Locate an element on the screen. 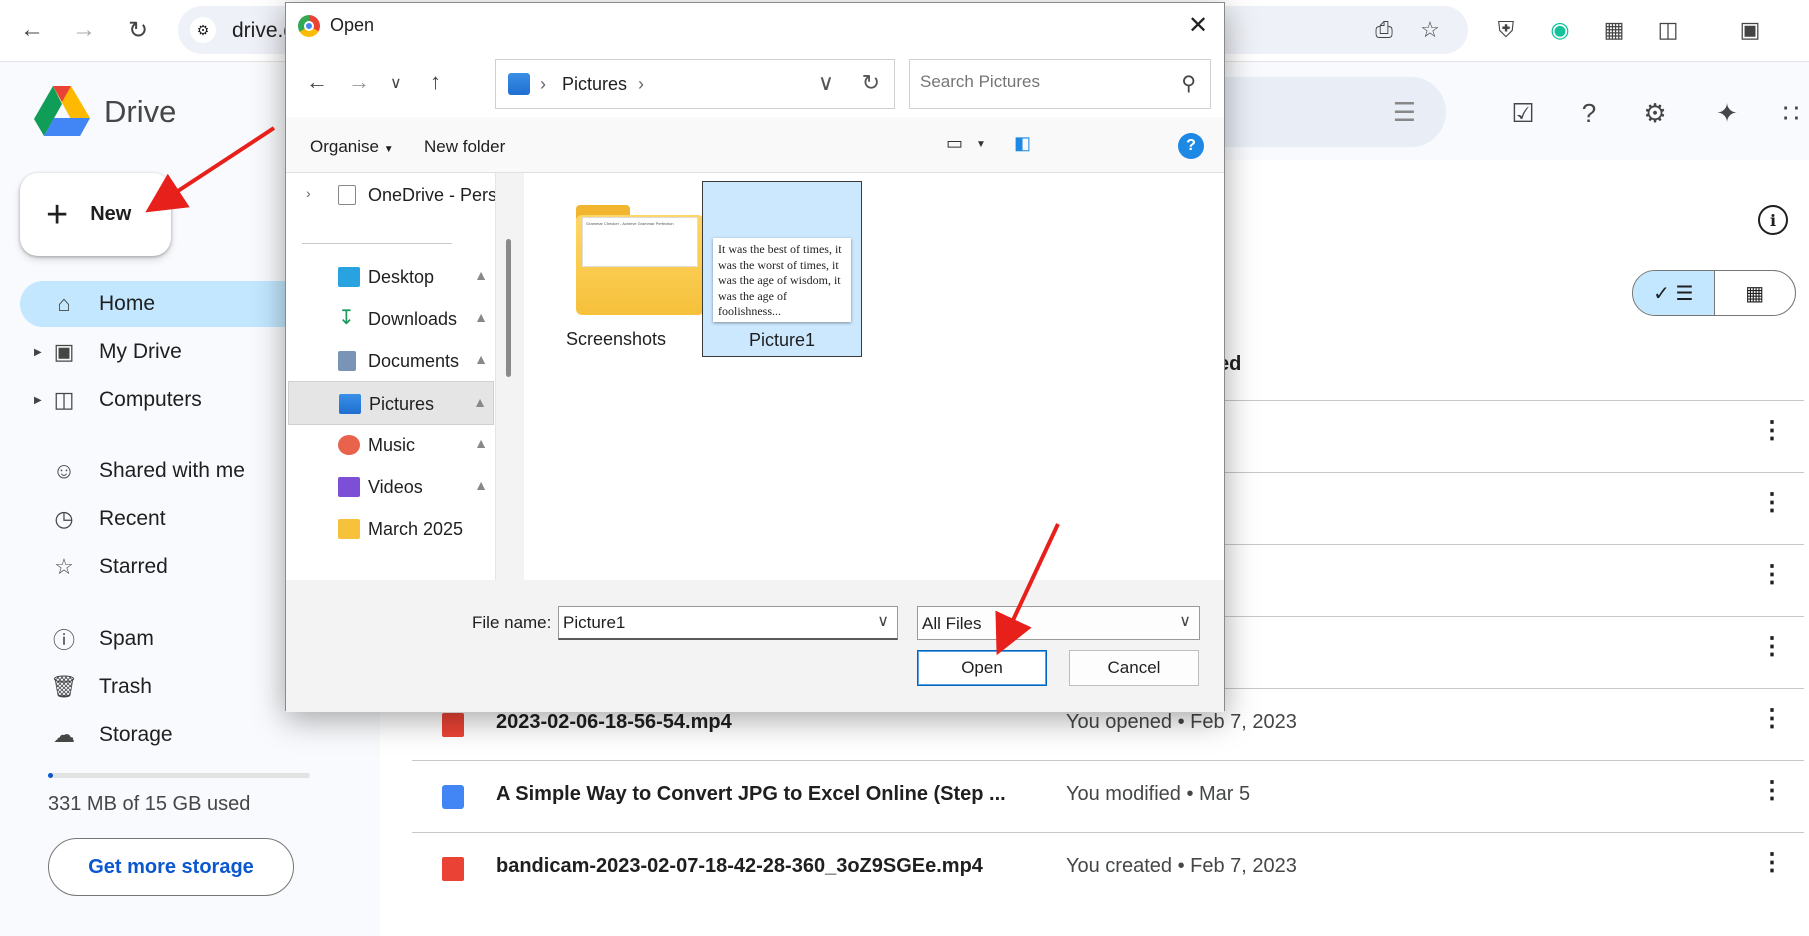  file-type-value: All Files is located at coordinates (952, 623).